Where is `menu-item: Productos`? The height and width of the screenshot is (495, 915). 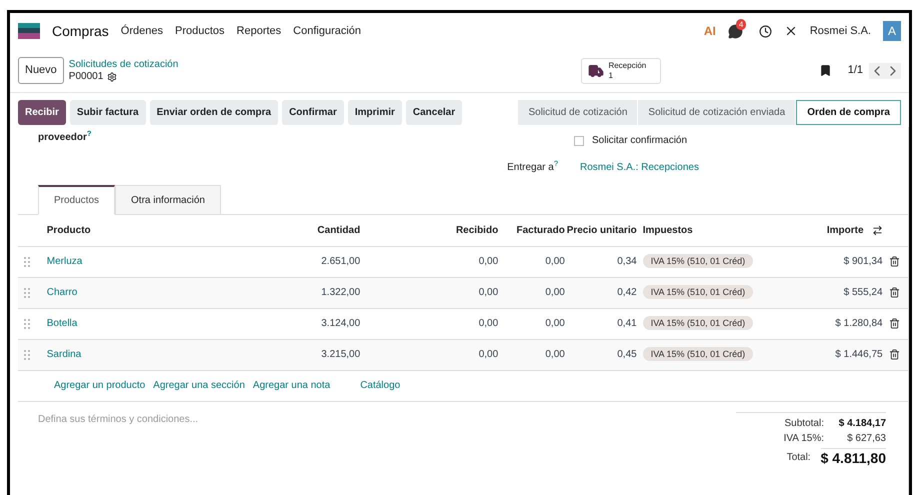 menu-item: Productos is located at coordinates (200, 31).